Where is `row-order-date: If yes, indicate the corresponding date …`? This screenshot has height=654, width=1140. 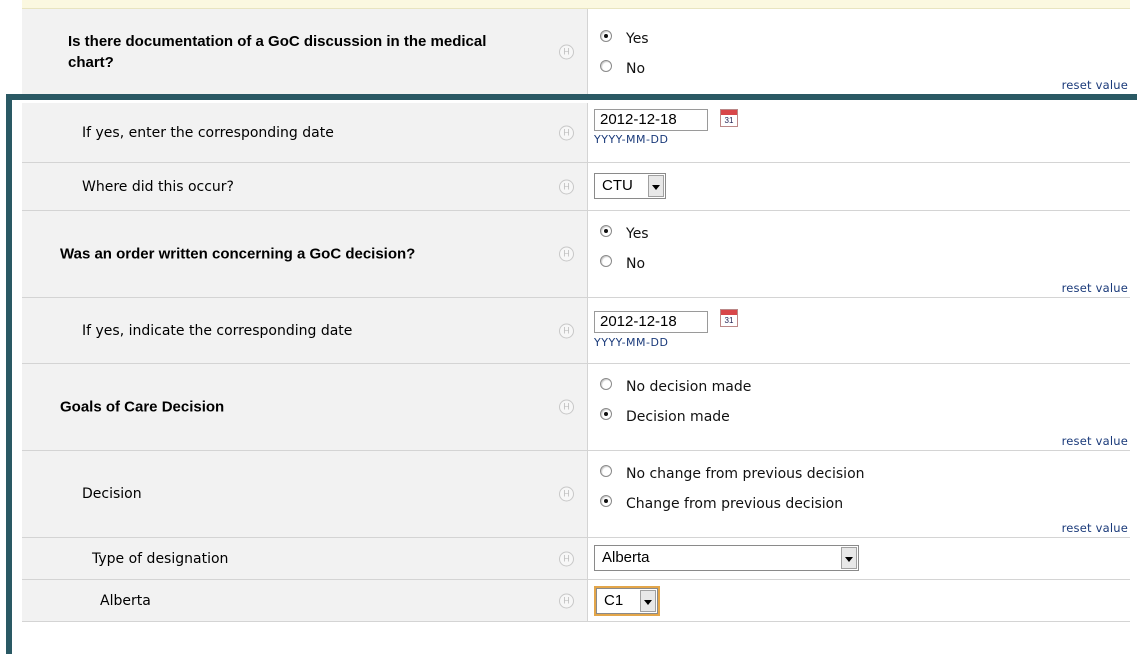 row-order-date: If yes, indicate the corresponding date … is located at coordinates (576, 331).